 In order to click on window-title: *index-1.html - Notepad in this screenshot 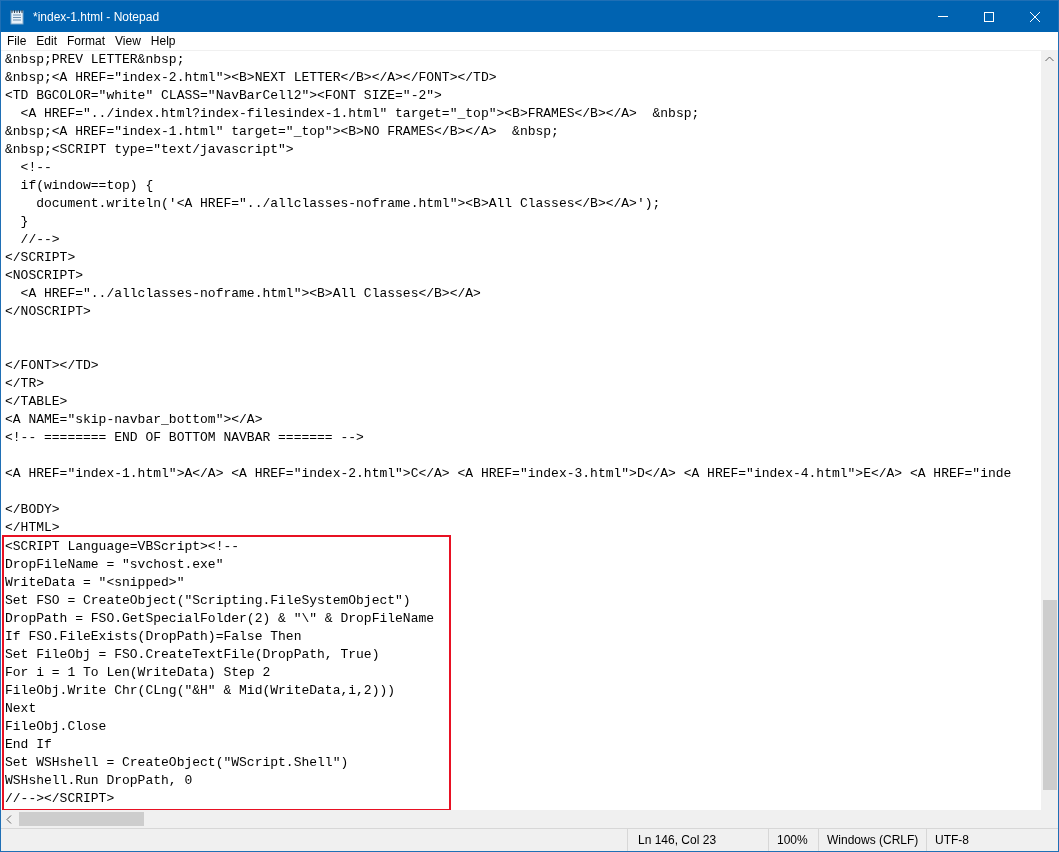, I will do `click(96, 17)`.